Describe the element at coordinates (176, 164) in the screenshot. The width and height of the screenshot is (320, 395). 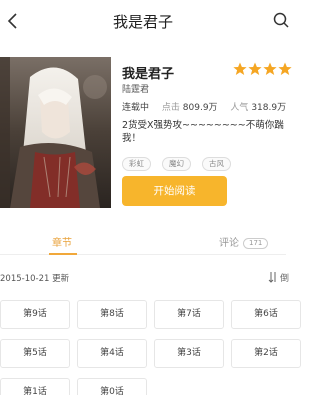
I see `tag-chip: 魔幻` at that location.